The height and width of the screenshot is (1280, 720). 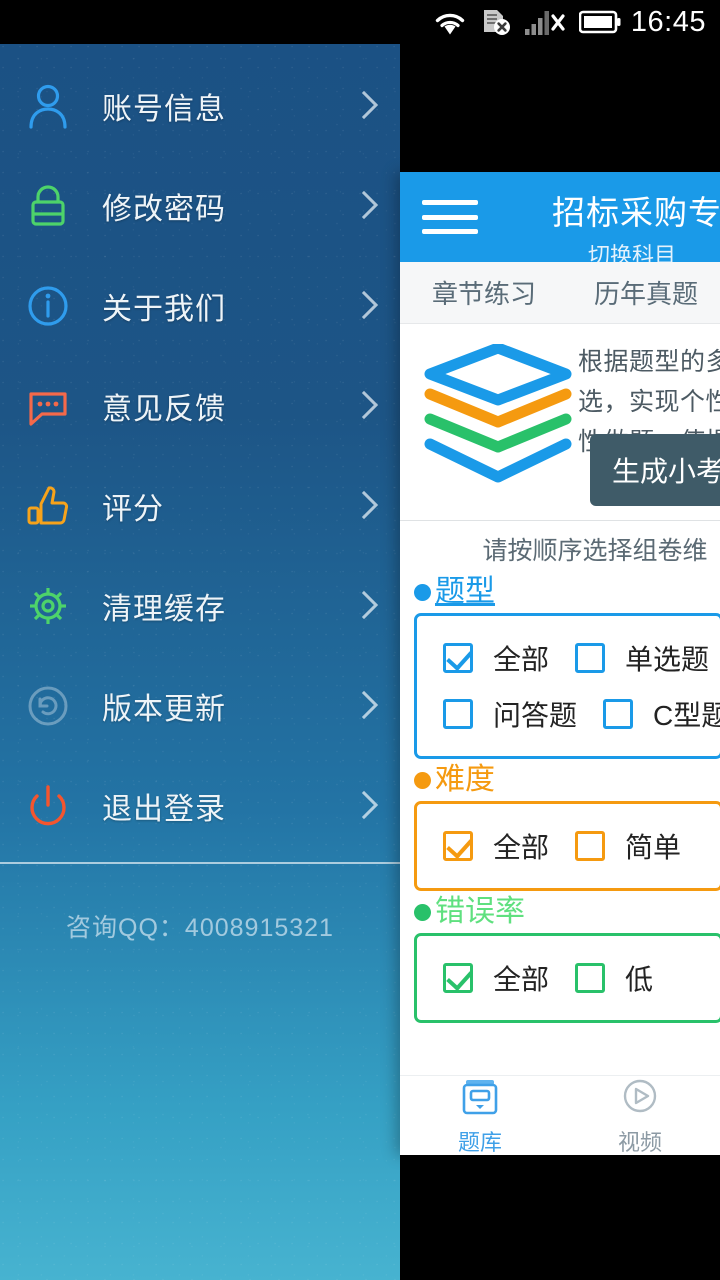 I want to click on drawer-item-label: 评分, so click(x=133, y=509).